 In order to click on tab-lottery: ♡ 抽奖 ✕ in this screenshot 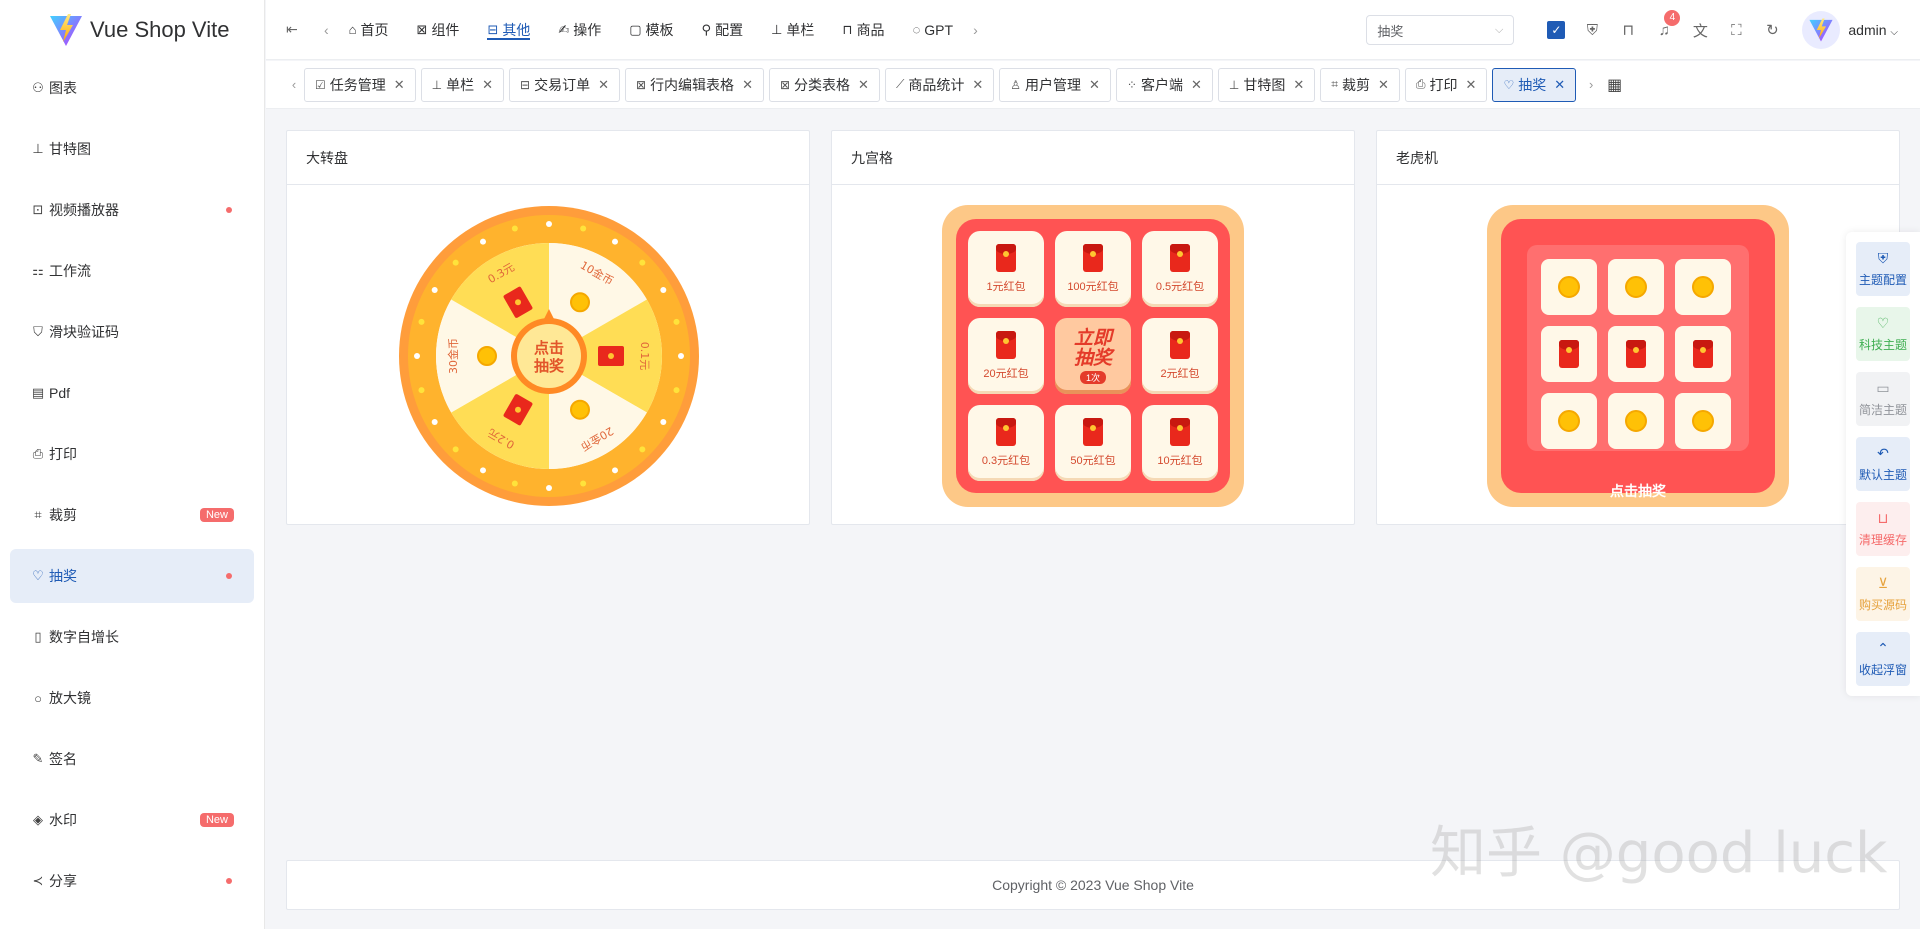, I will do `click(1534, 84)`.